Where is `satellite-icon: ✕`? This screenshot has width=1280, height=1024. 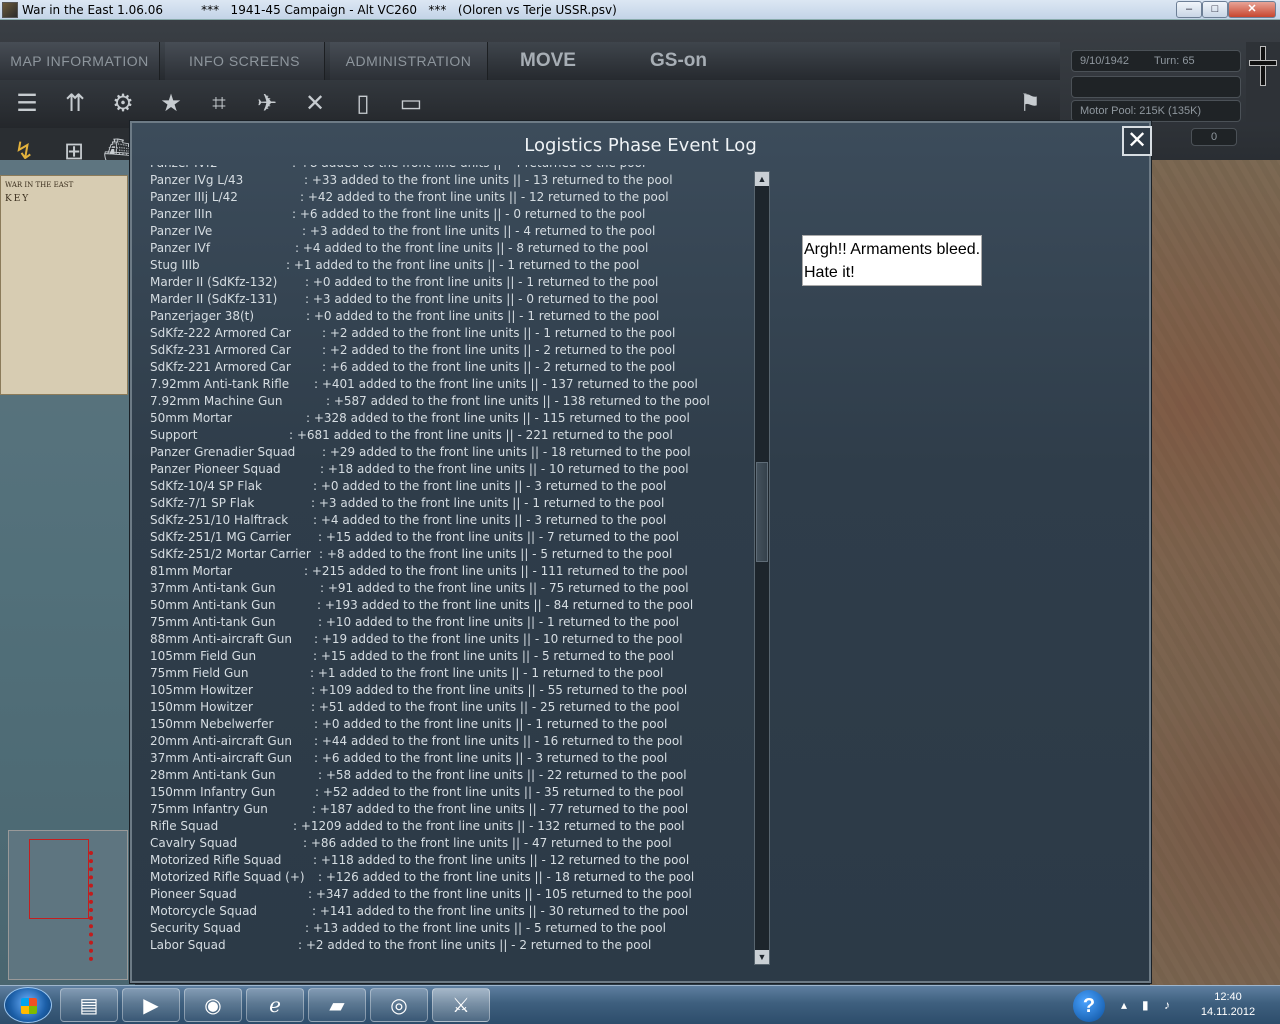
satellite-icon: ✕ is located at coordinates (315, 104).